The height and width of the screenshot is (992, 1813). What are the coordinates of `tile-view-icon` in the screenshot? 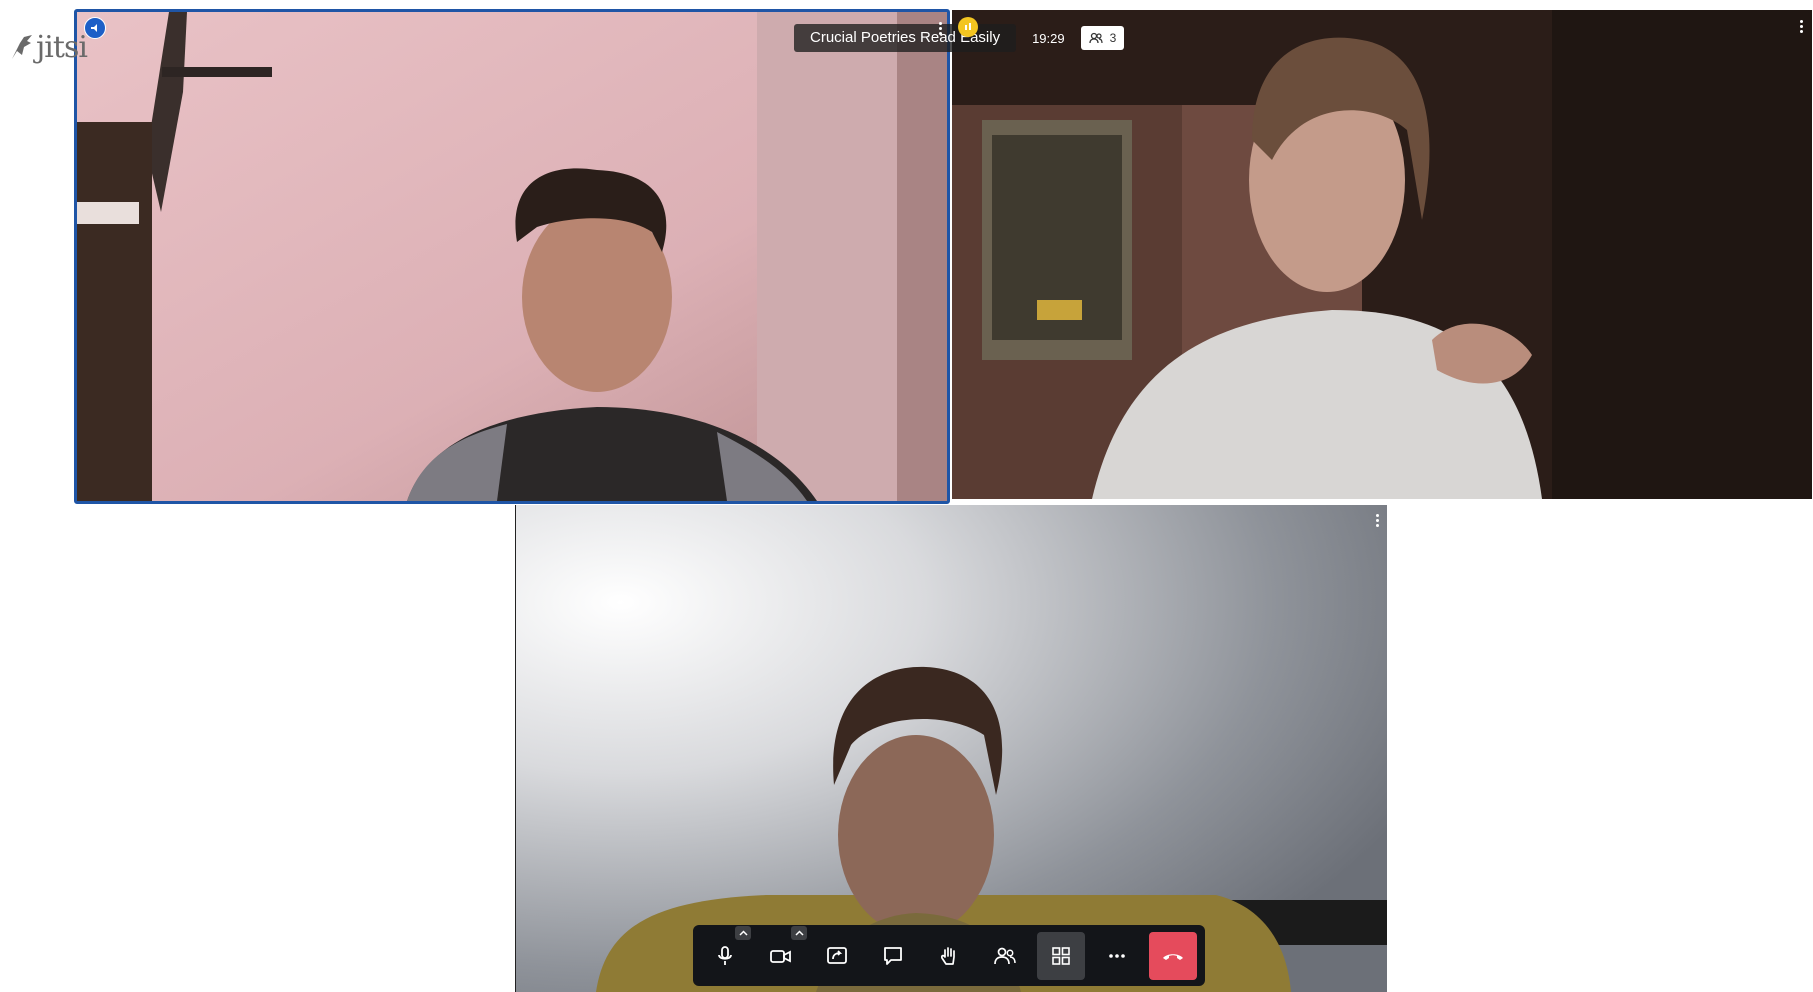 It's located at (1061, 955).